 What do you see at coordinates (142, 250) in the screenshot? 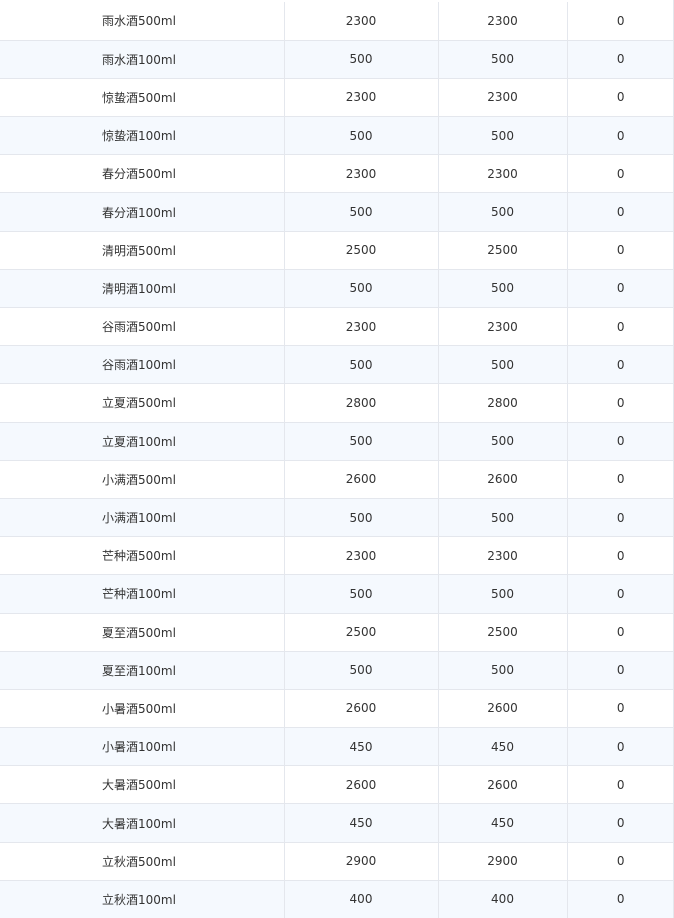
I see `cell-product-name: 清明酒500ml` at bounding box center [142, 250].